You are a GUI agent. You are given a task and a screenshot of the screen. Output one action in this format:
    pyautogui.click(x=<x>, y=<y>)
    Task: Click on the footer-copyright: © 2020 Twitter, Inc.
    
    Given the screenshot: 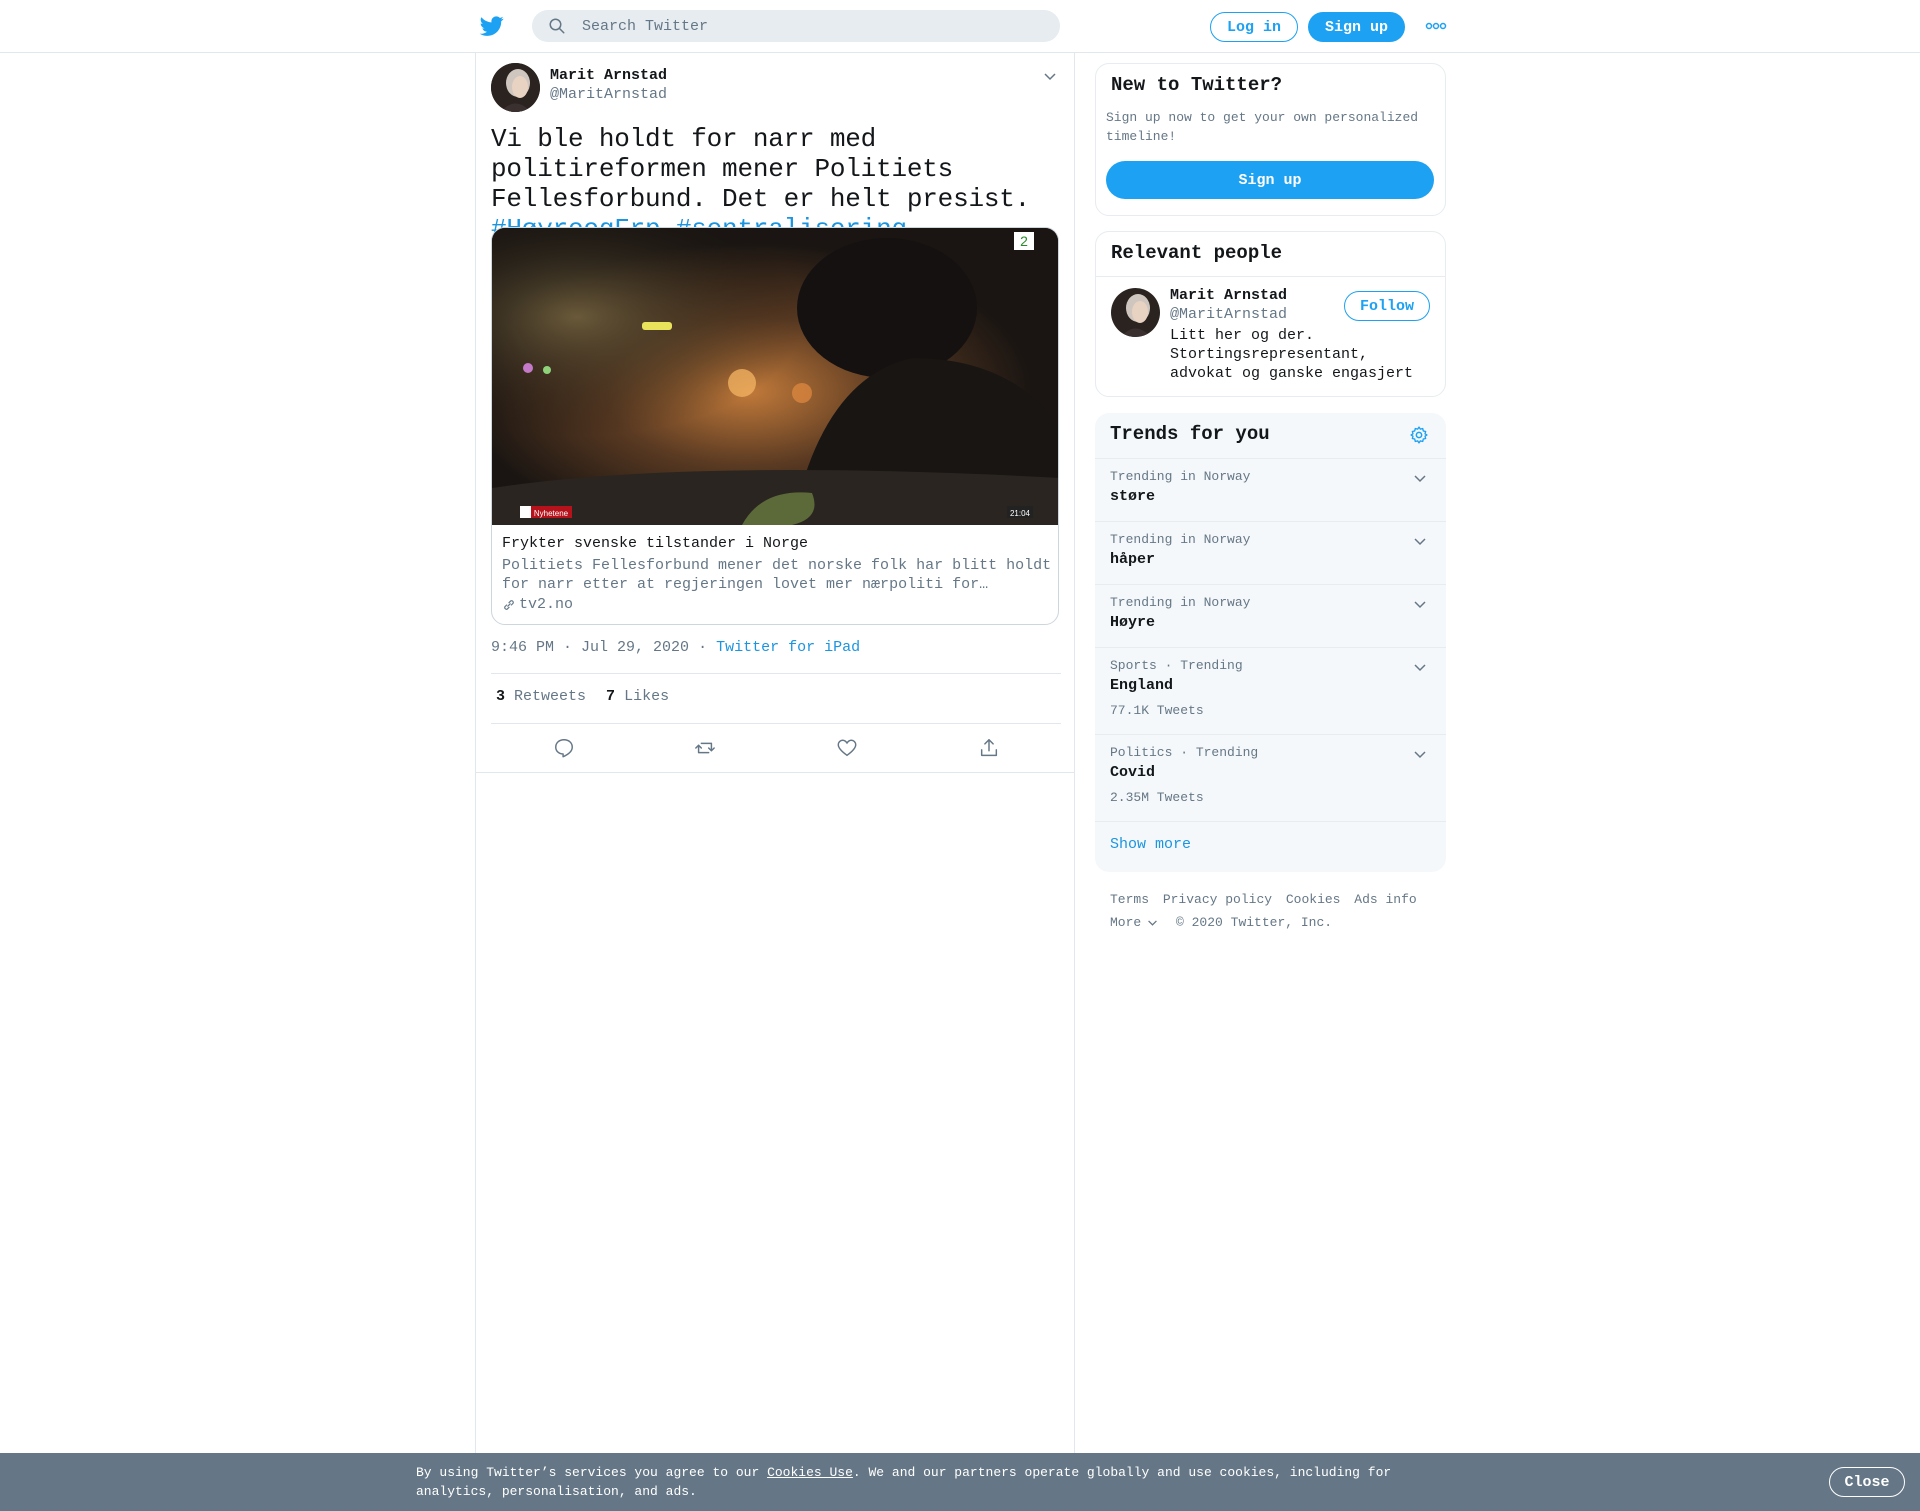 What is the action you would take?
    pyautogui.click(x=1254, y=922)
    